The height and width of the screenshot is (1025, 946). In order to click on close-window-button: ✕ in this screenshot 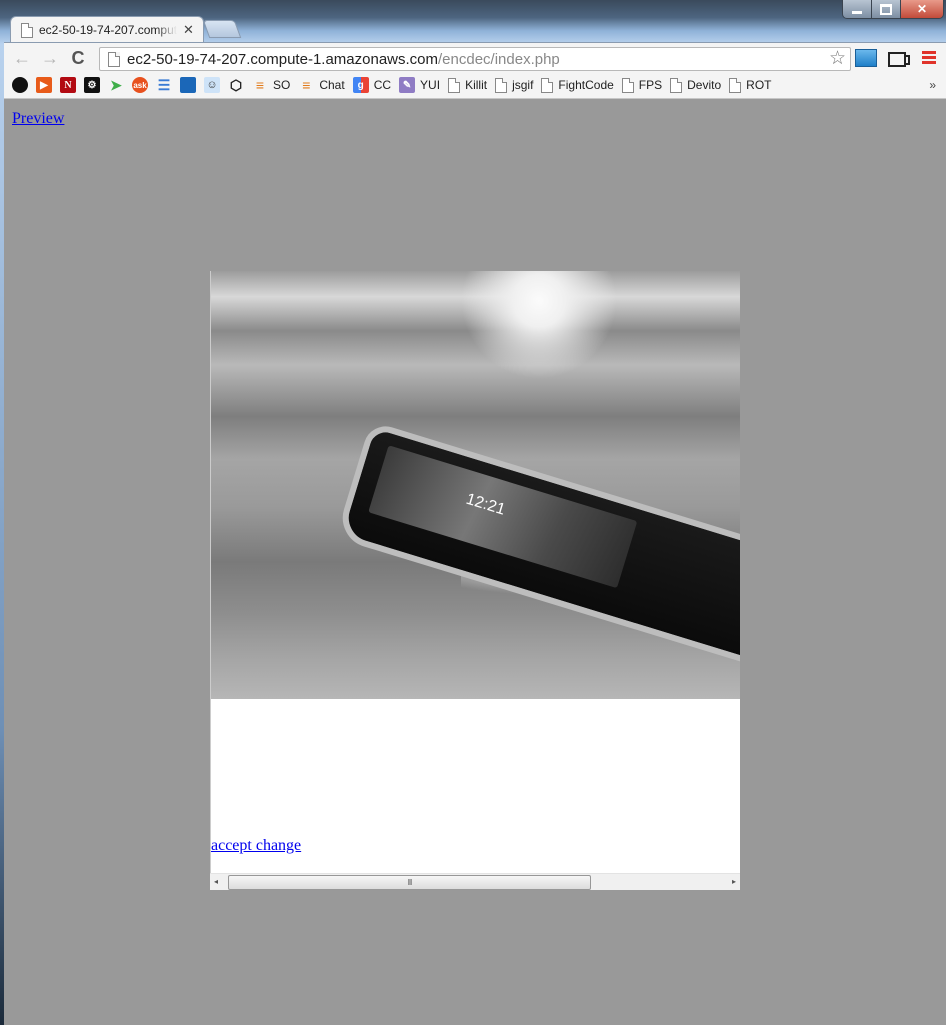, I will do `click(922, 9)`.